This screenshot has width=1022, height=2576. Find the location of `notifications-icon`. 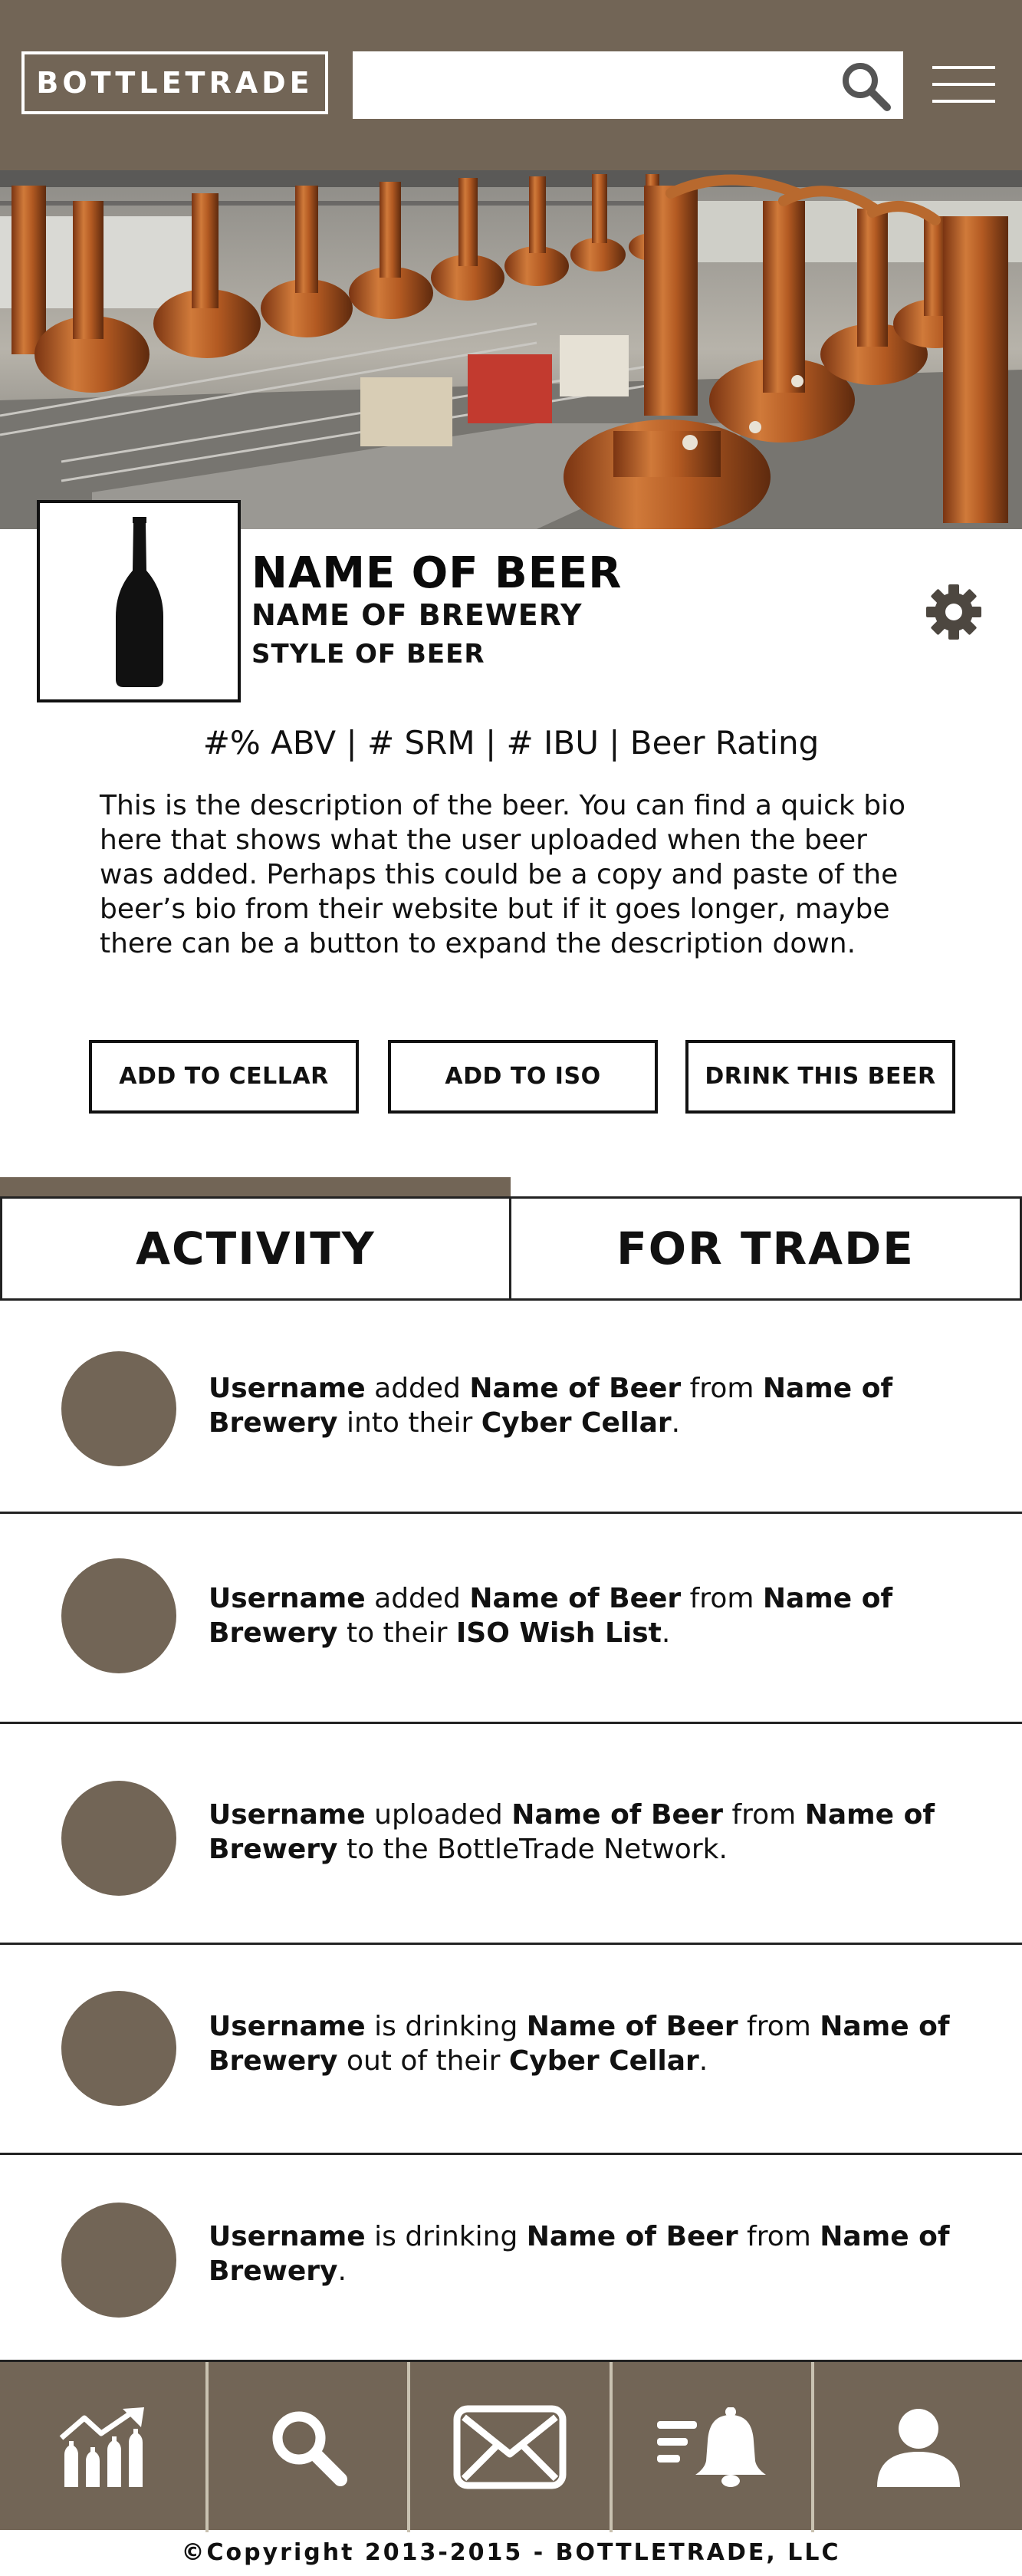

notifications-icon is located at coordinates (711, 2447).